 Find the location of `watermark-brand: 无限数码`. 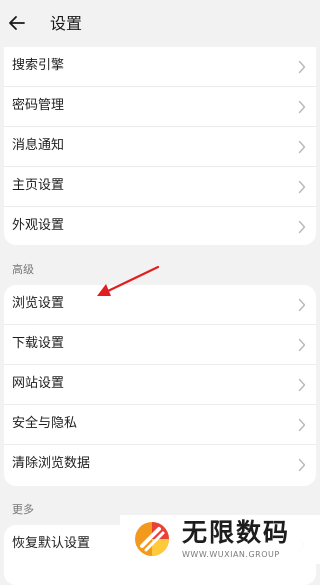

watermark-brand: 无限数码 is located at coordinates (236, 532).